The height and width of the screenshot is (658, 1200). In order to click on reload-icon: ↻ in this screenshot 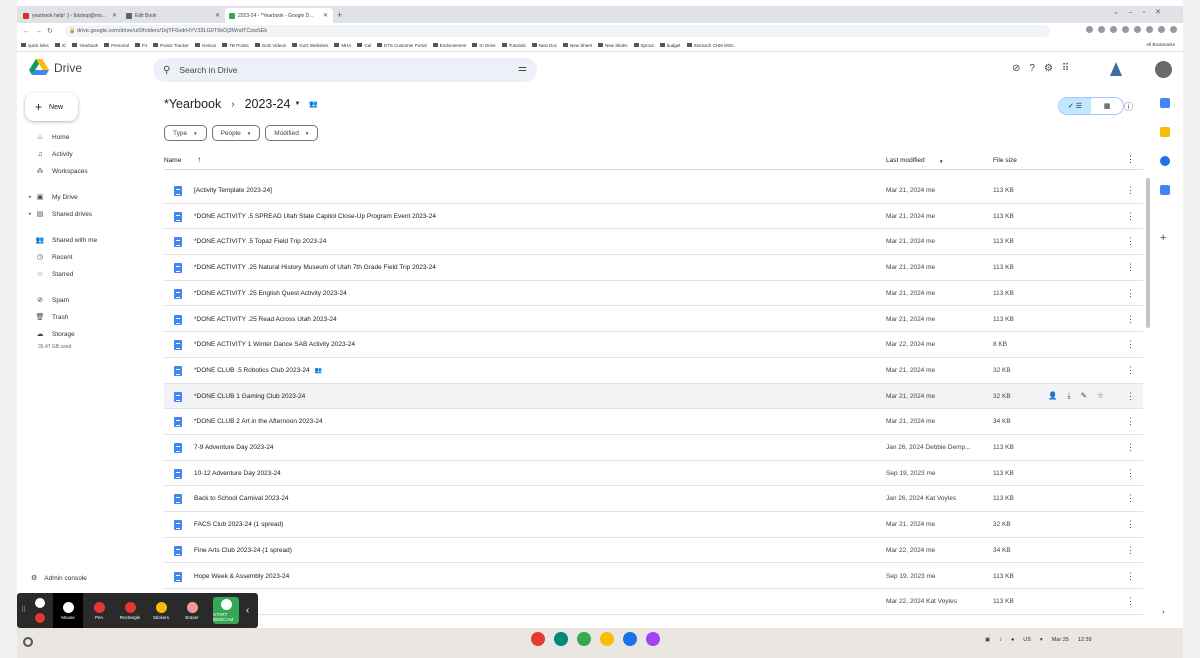, I will do `click(50, 31)`.